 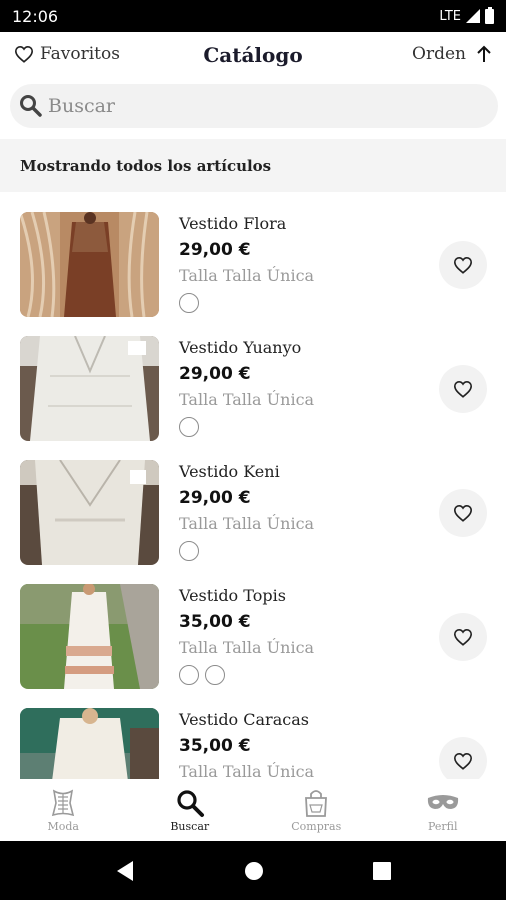 I want to click on nav-tab-moda: Moda, so click(x=63, y=810).